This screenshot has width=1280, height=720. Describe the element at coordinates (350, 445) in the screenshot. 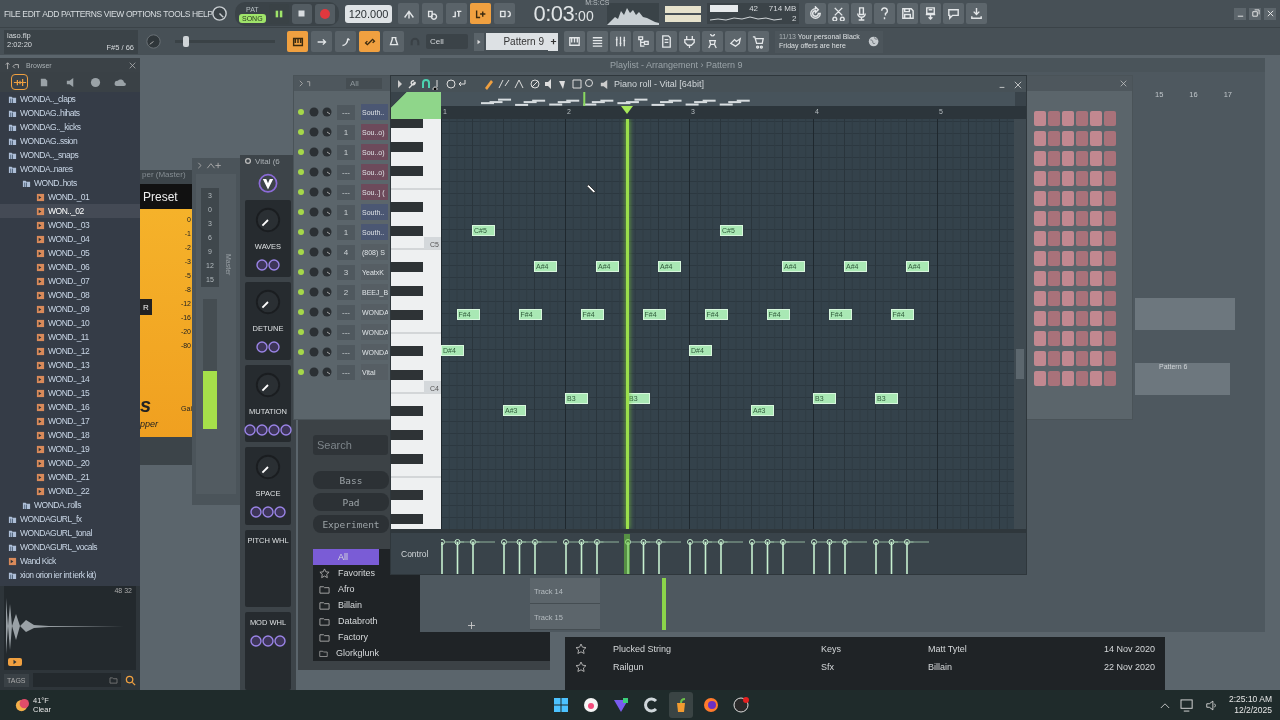

I see `search-field: Search` at that location.